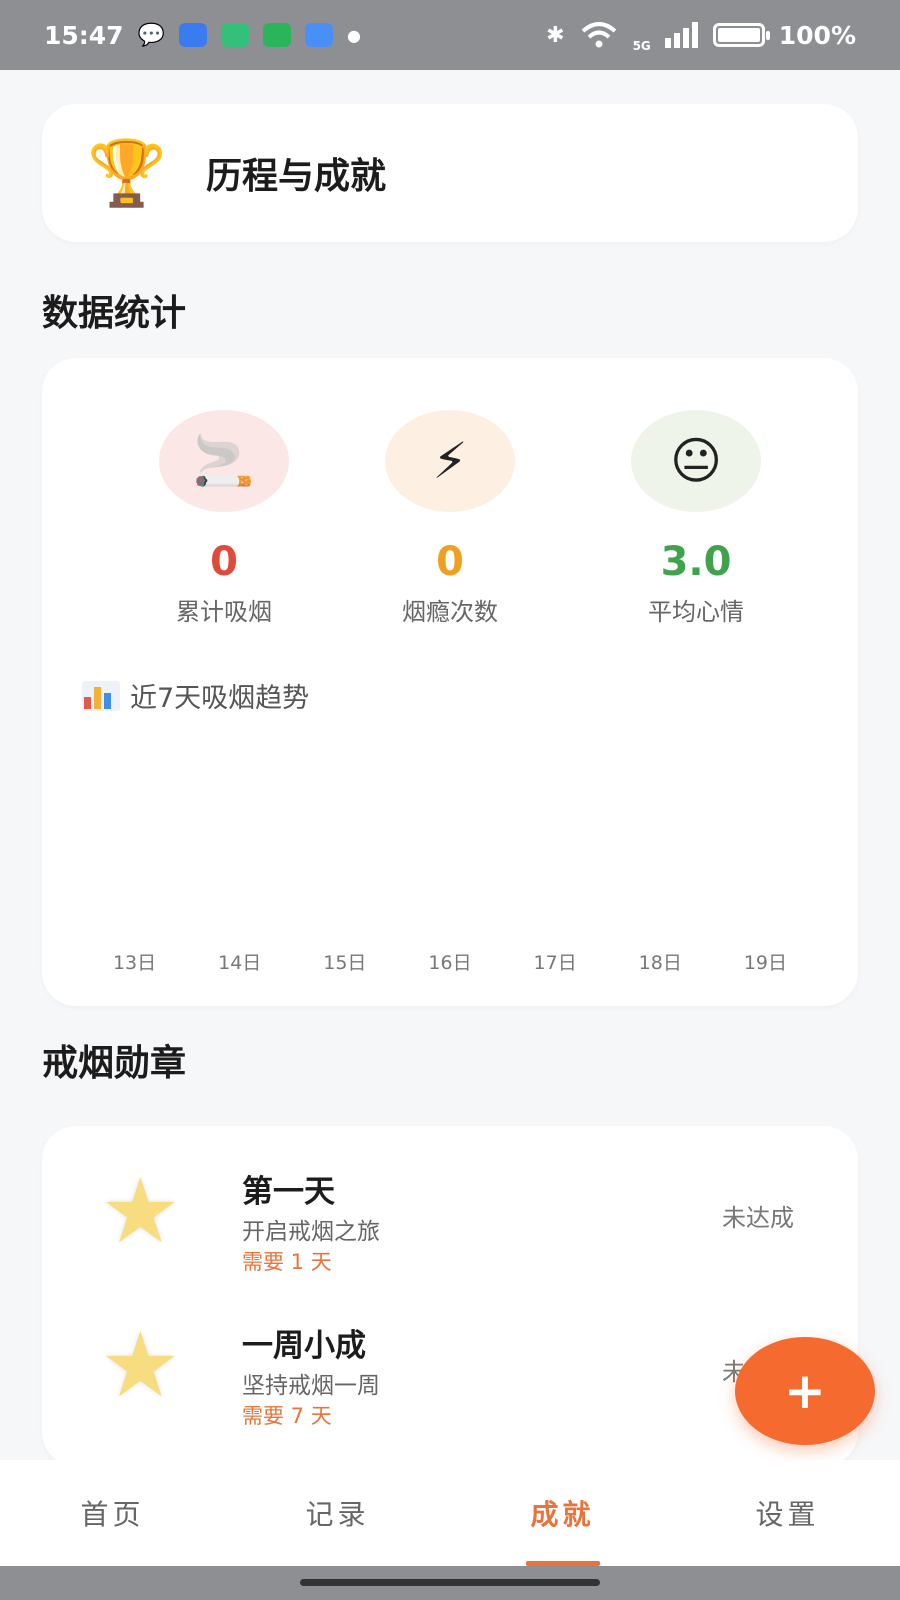 The height and width of the screenshot is (1600, 900). I want to click on stat-label: 累计吸烟, so click(224, 612).